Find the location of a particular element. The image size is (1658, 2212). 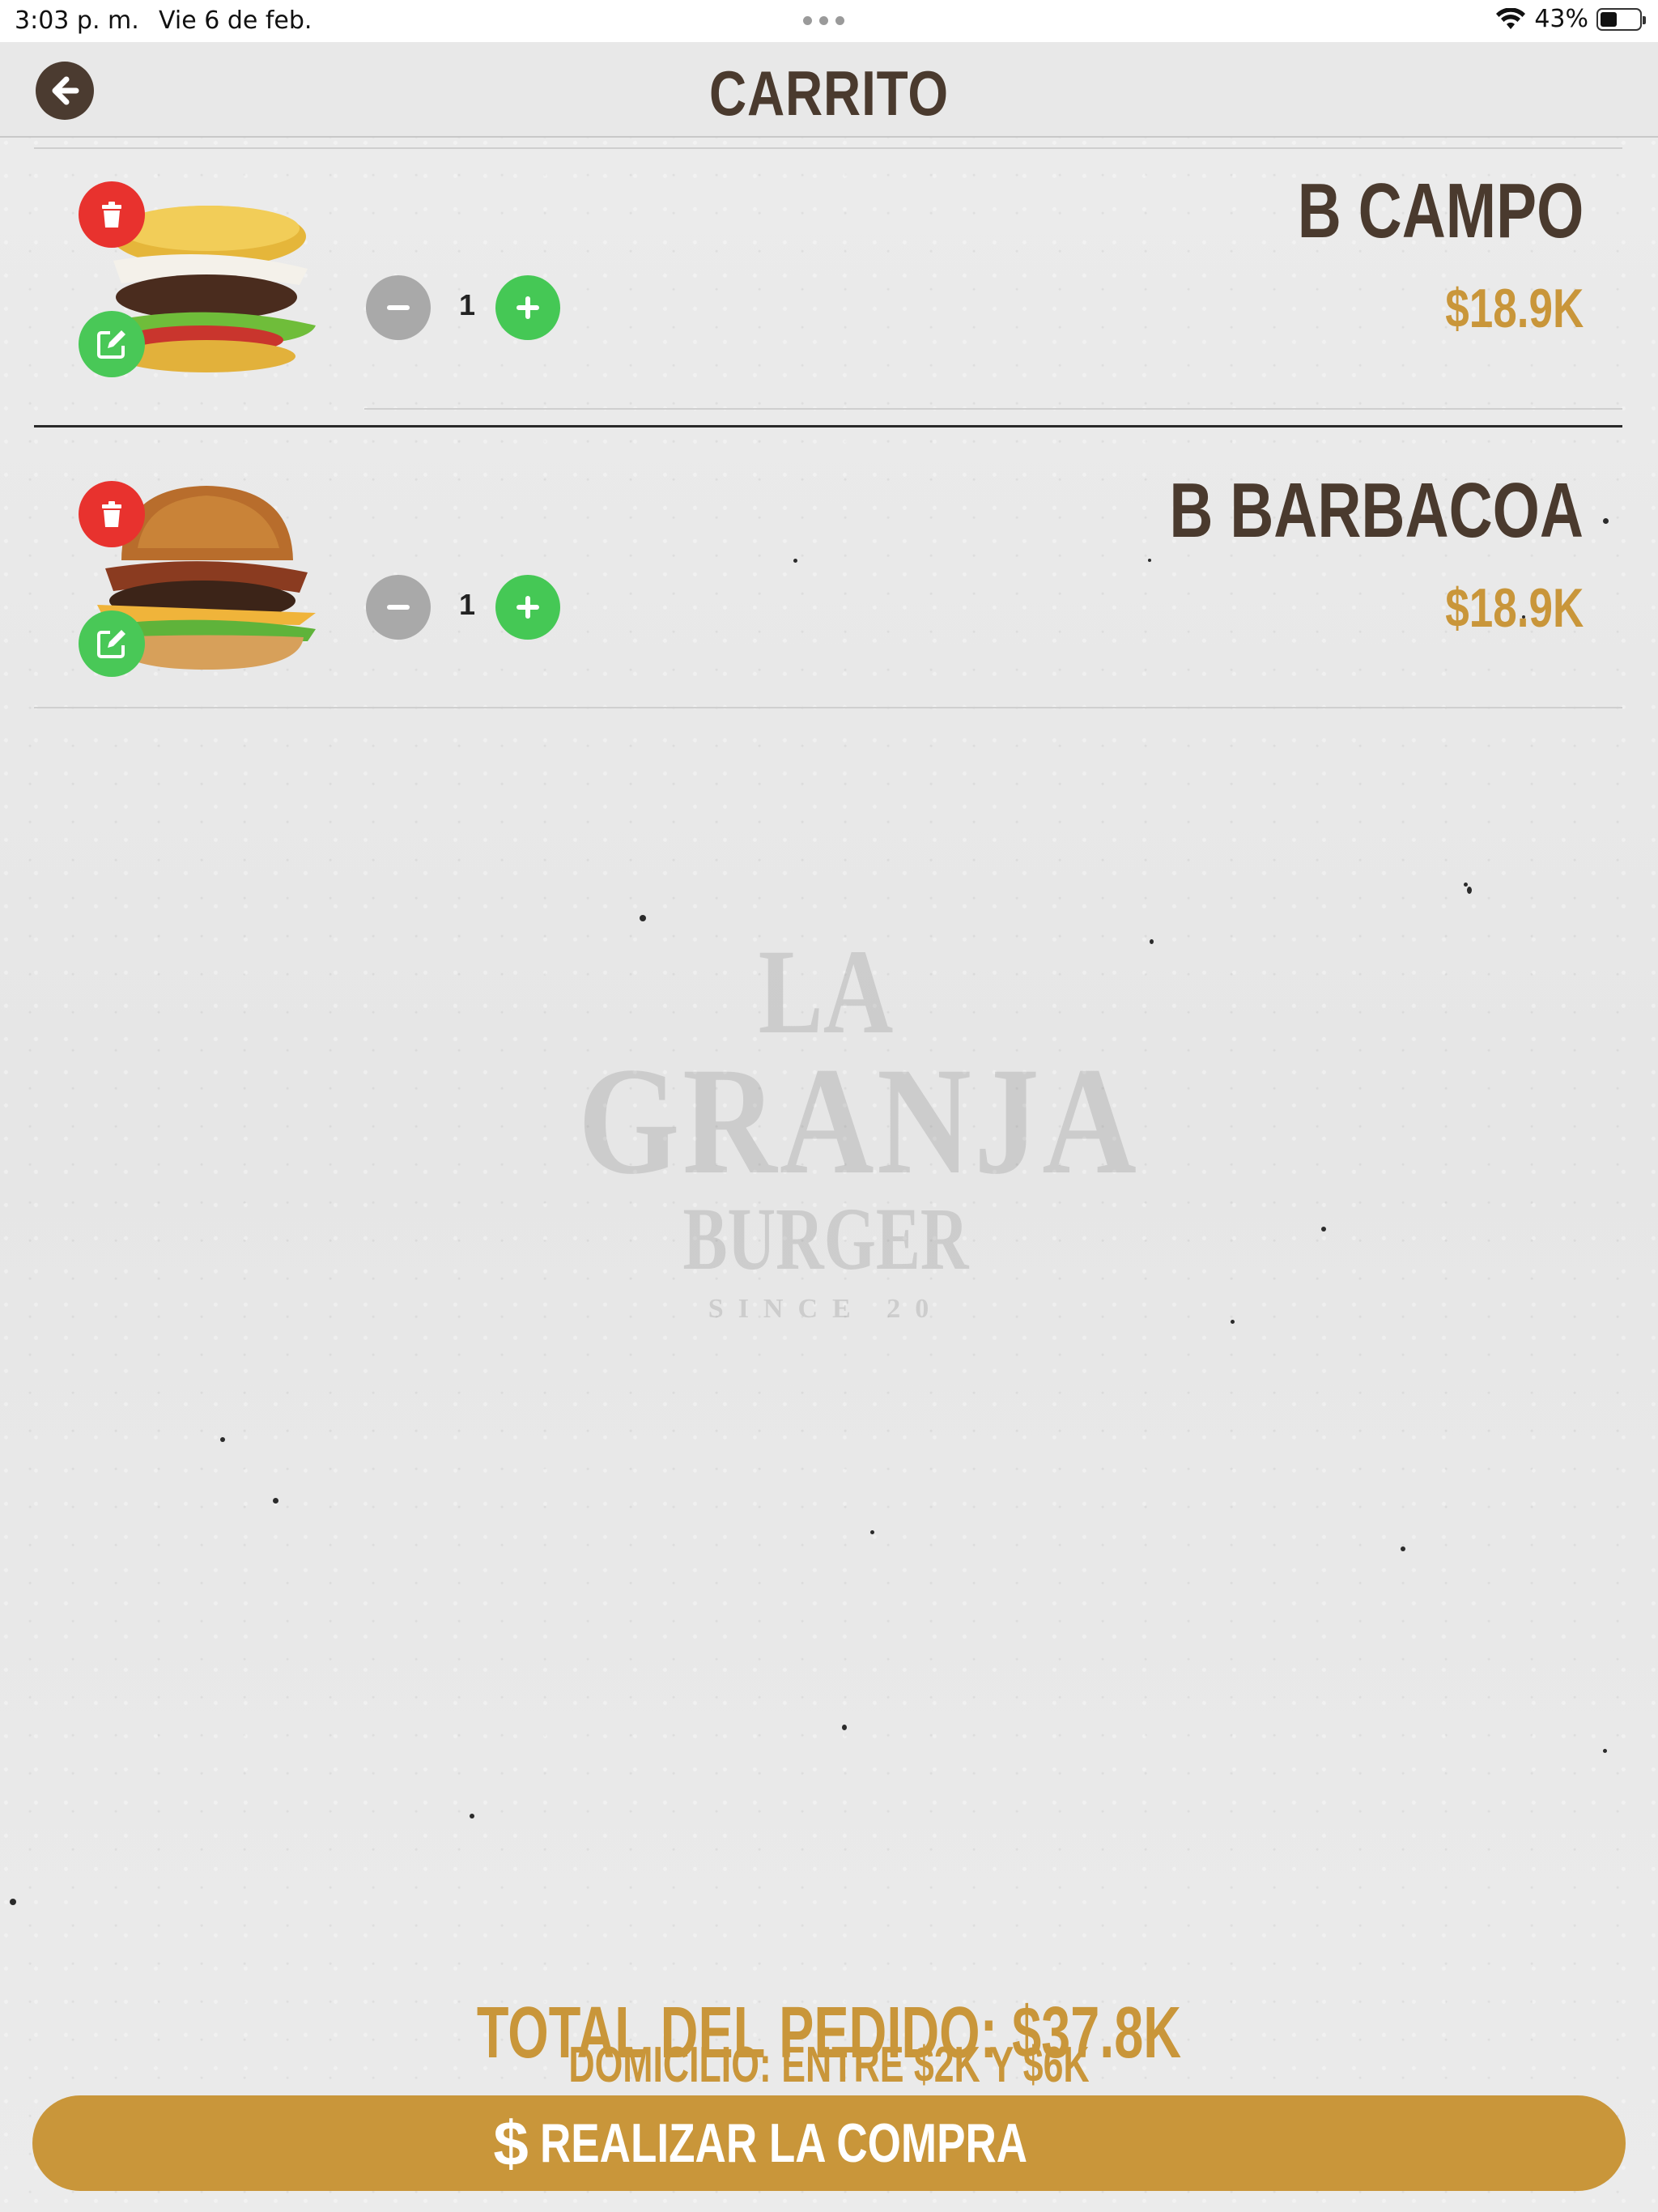

header-bar: CARRITO is located at coordinates (829, 90).